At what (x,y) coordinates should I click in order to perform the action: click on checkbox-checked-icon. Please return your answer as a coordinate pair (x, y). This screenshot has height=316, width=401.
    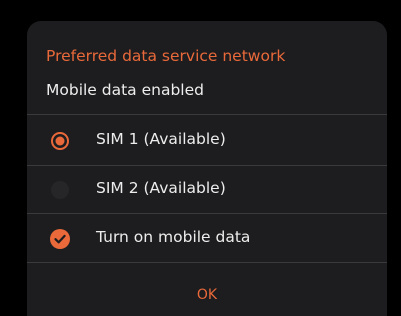
    Looking at the image, I should click on (60, 239).